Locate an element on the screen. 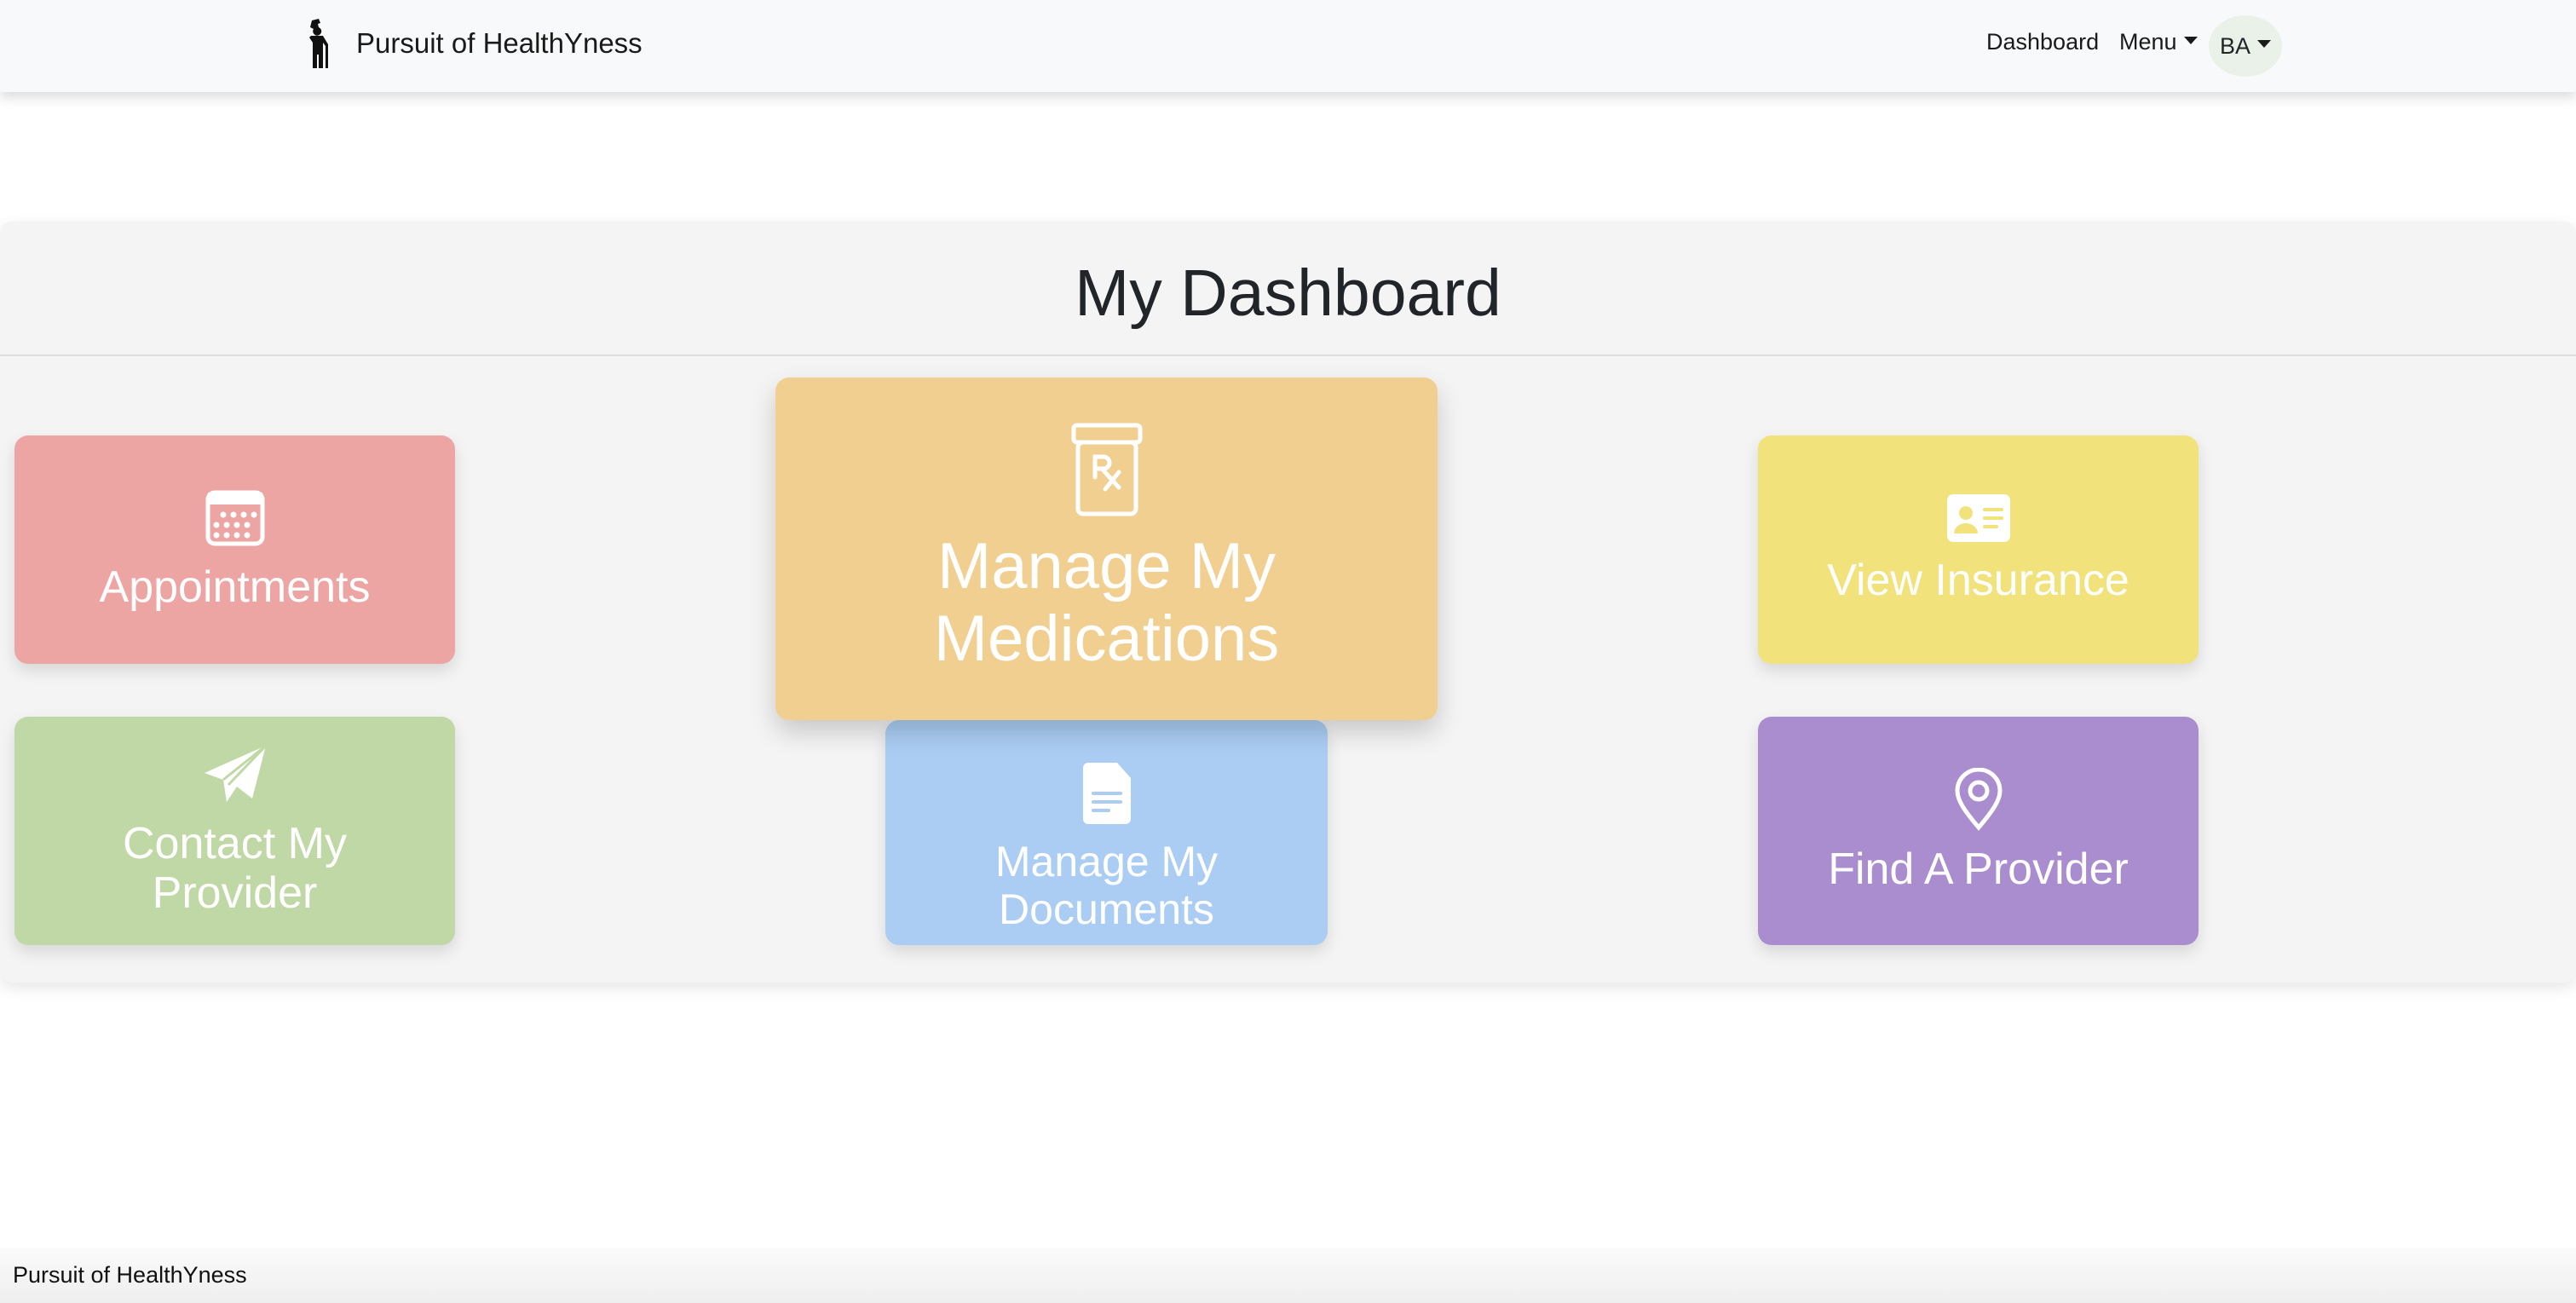  card-label: Manage My Documents is located at coordinates (1106, 885).